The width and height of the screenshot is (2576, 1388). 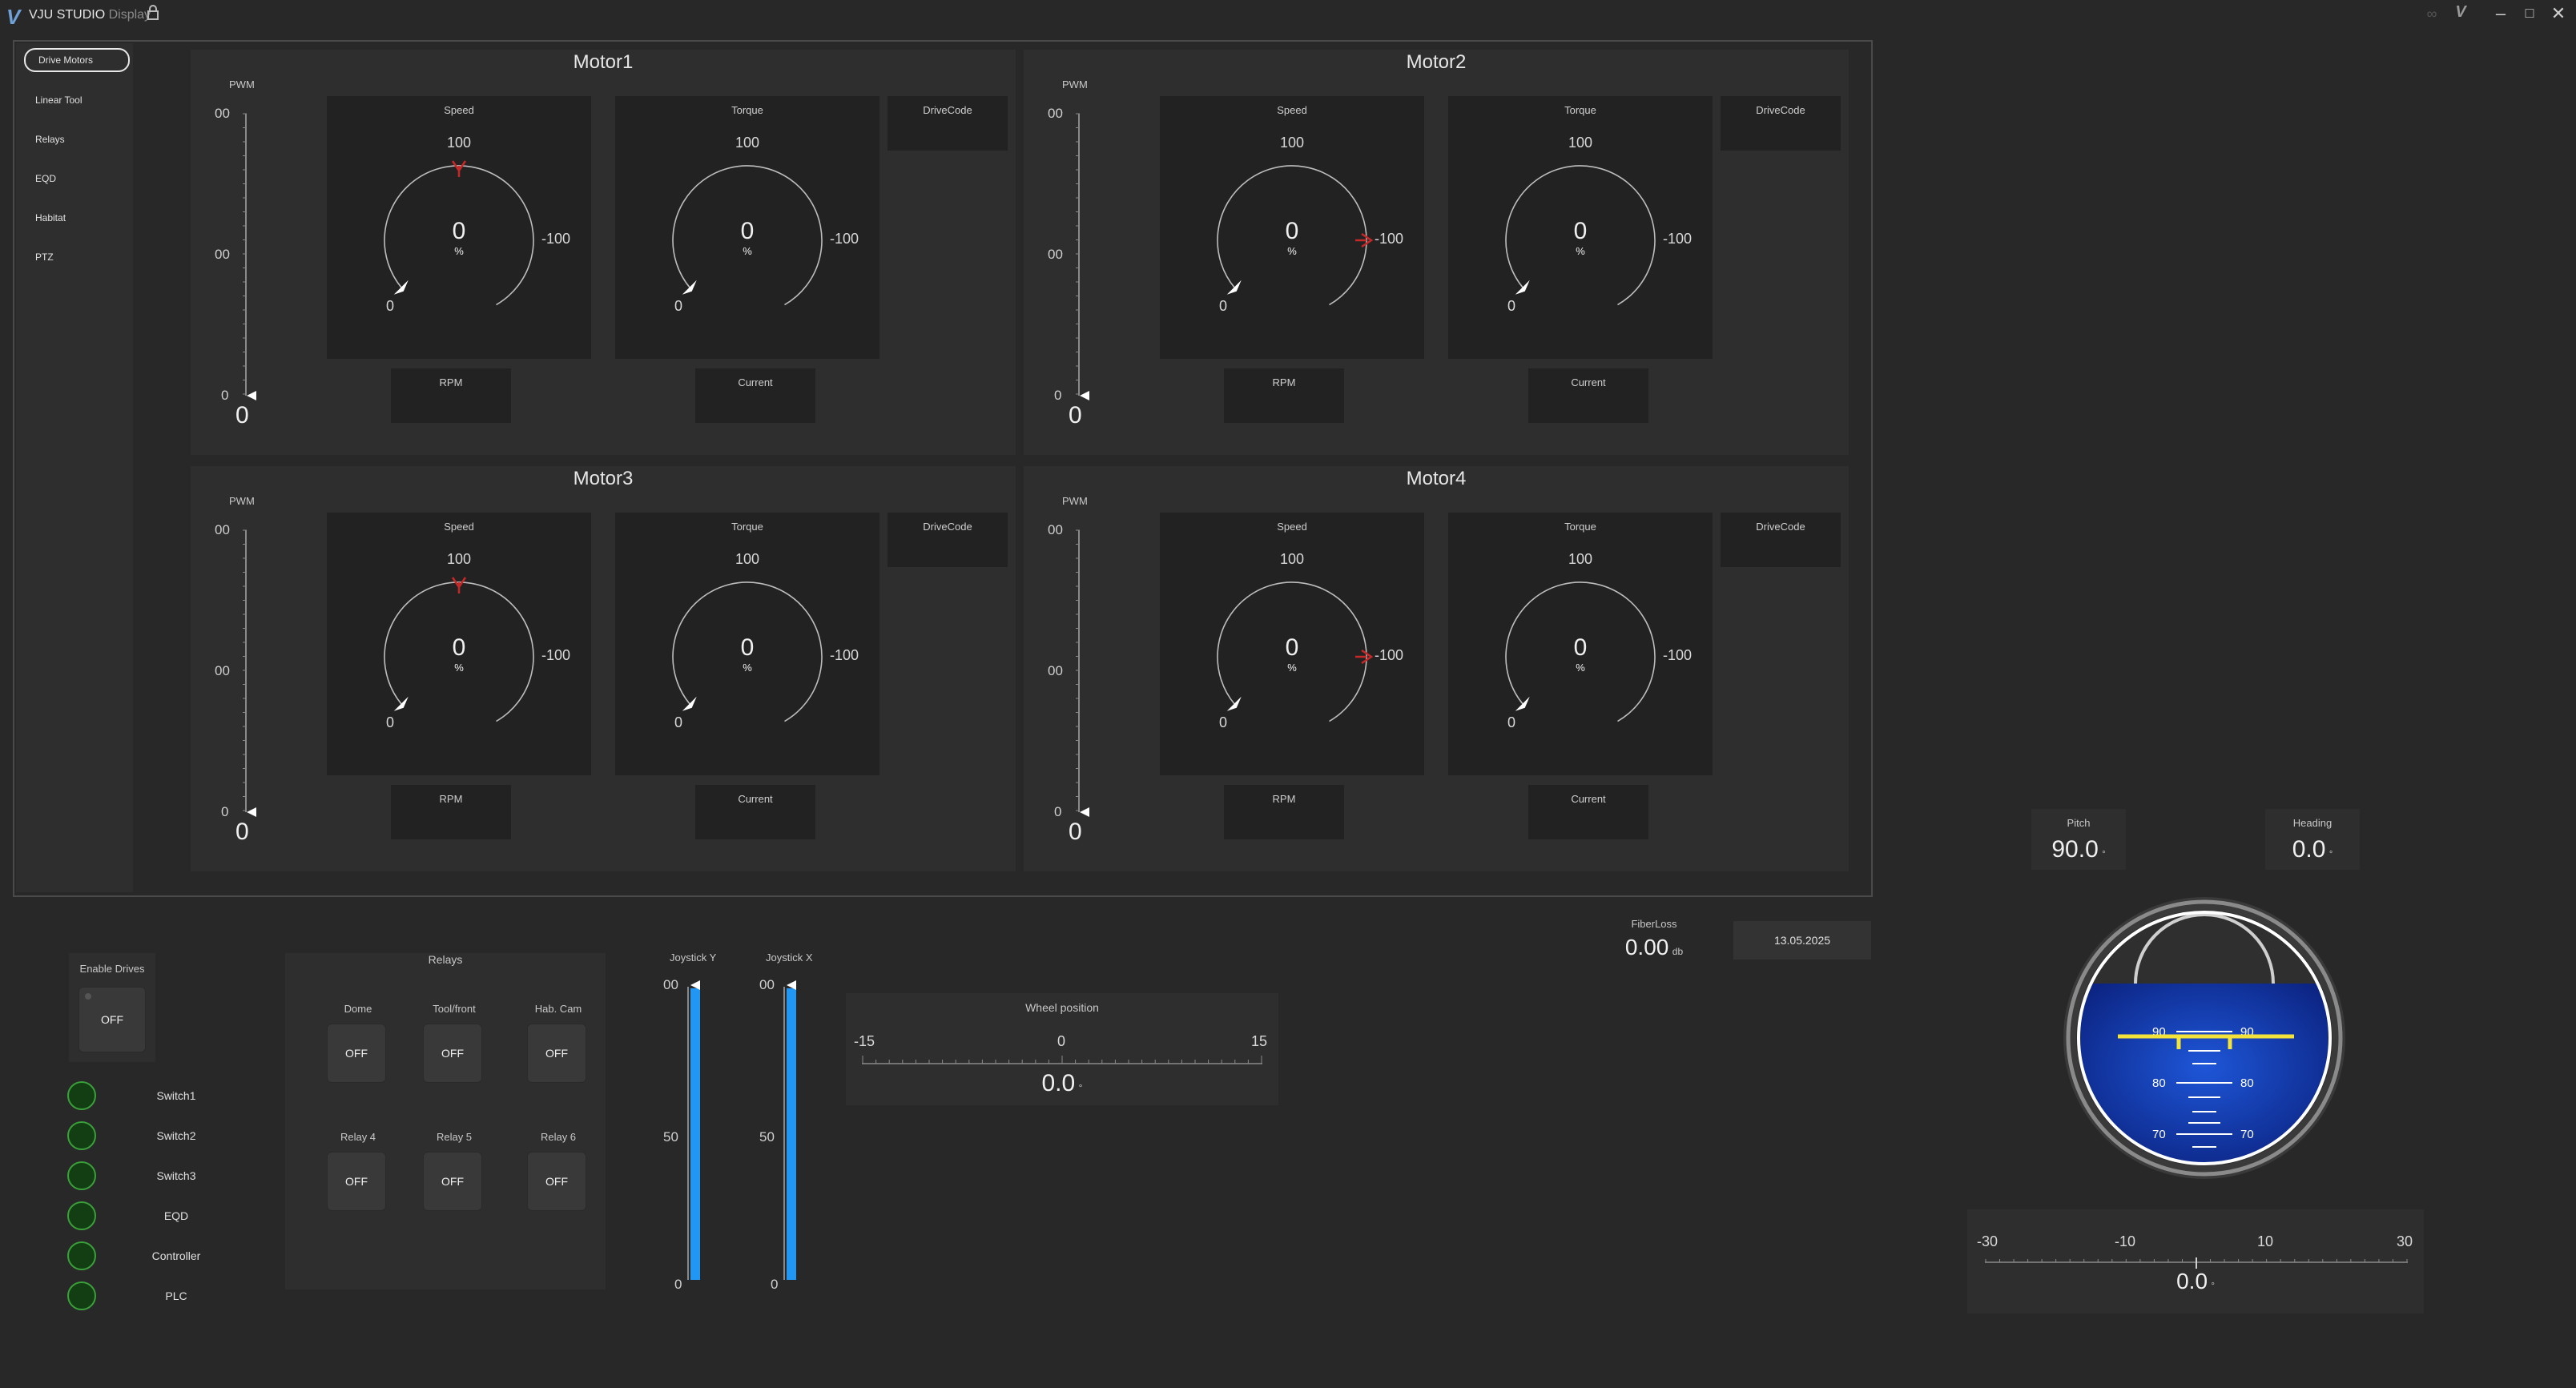 I want to click on relay-label: Relay 5, so click(x=454, y=1137).